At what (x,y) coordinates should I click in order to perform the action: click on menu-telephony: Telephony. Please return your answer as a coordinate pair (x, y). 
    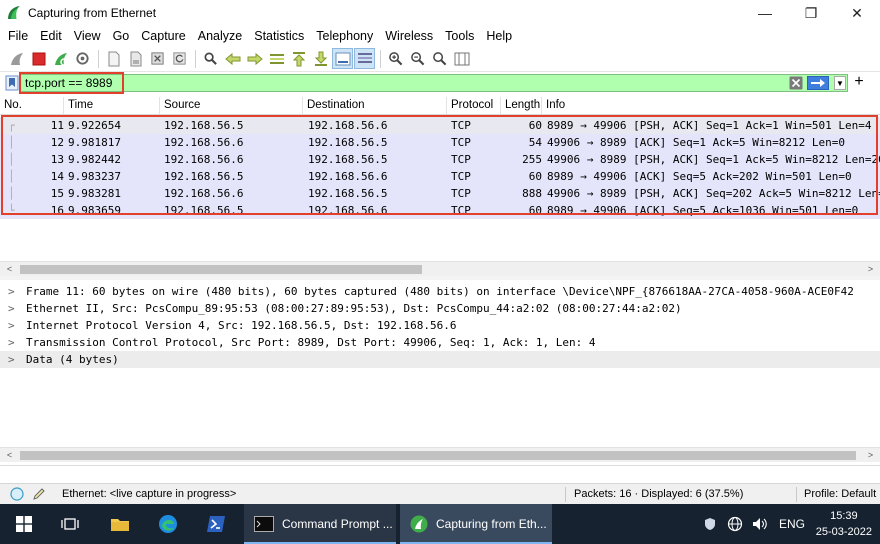
    Looking at the image, I should click on (344, 36).